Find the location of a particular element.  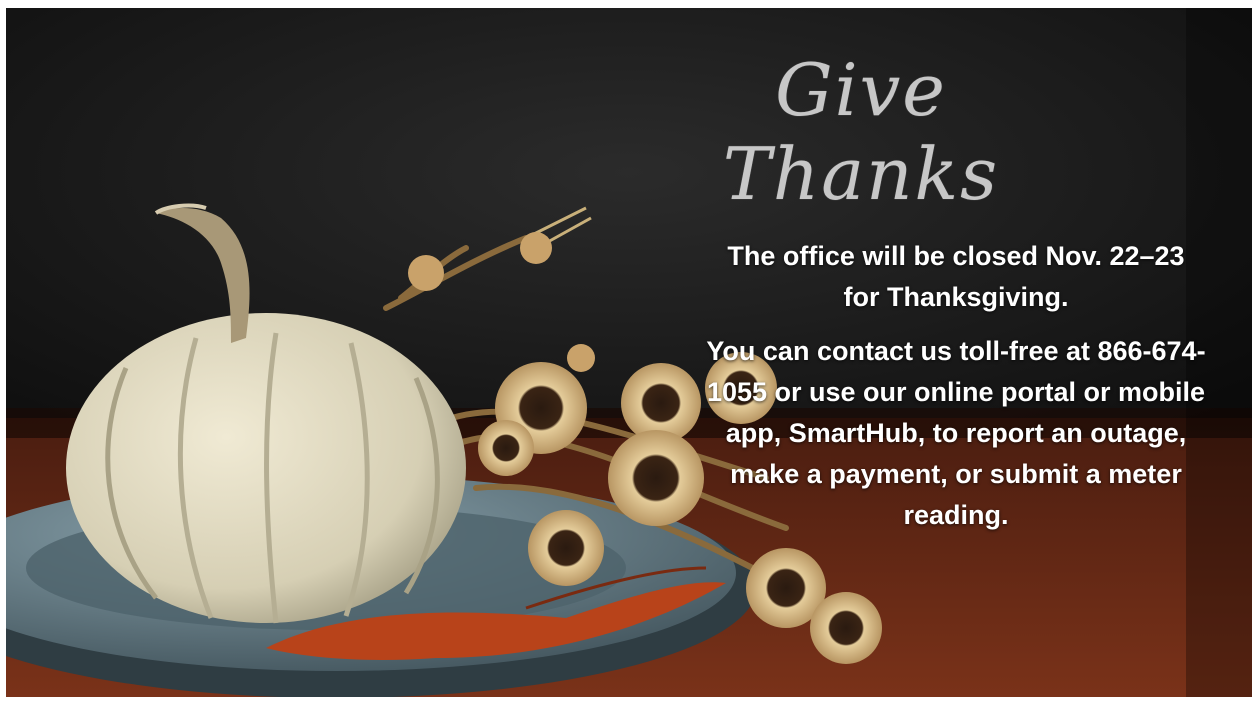

give-thanks-title: Give Thanks is located at coordinates (861, 132).